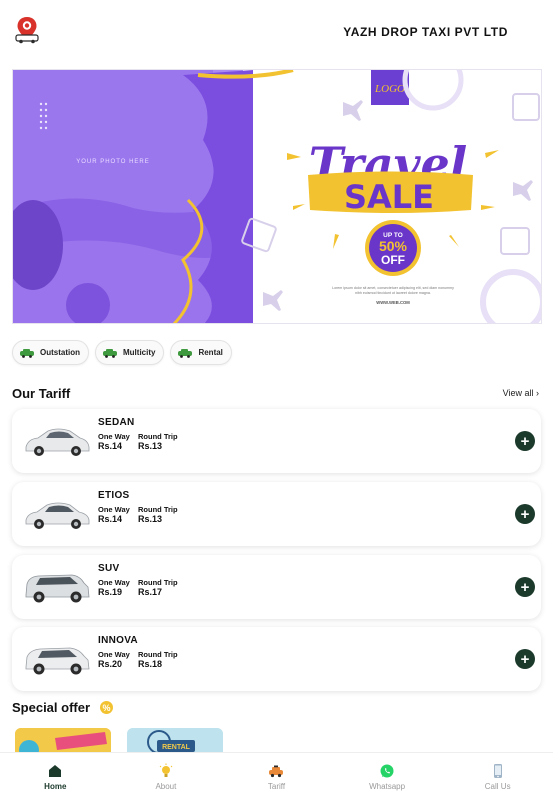 This screenshot has height=800, width=553. Describe the element at coordinates (106, 707) in the screenshot. I see `discount-badge-icon: %` at that location.